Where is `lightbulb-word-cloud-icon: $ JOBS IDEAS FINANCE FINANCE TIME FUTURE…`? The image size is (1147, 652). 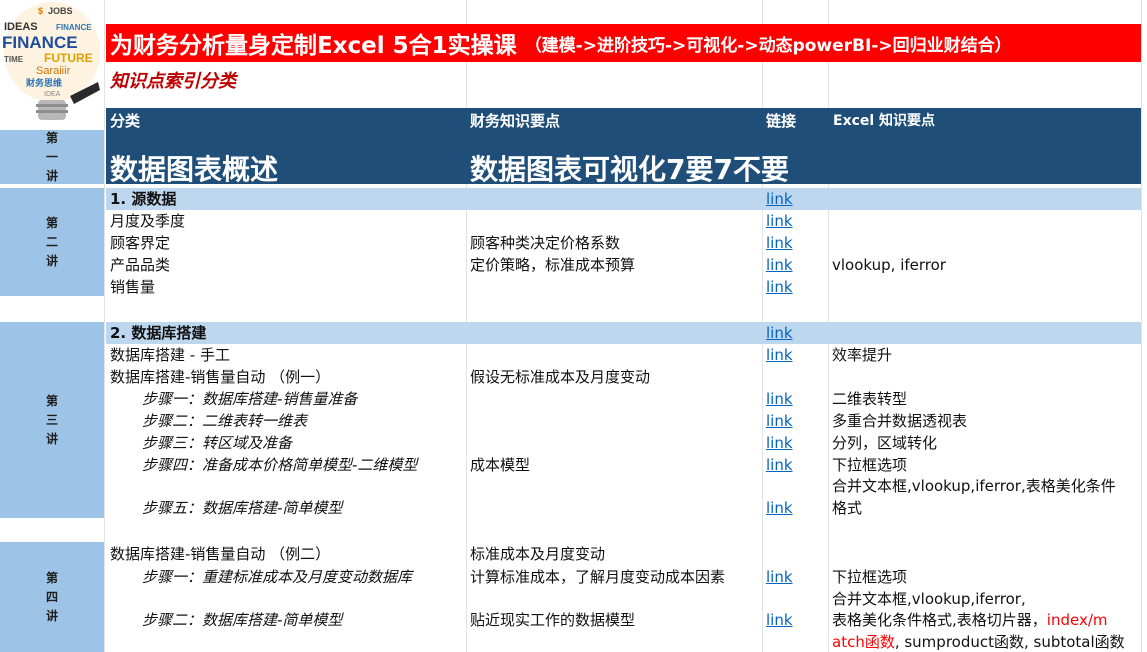 lightbulb-word-cloud-icon: $ JOBS IDEAS FINANCE FINANCE TIME FUTURE… is located at coordinates (51, 61).